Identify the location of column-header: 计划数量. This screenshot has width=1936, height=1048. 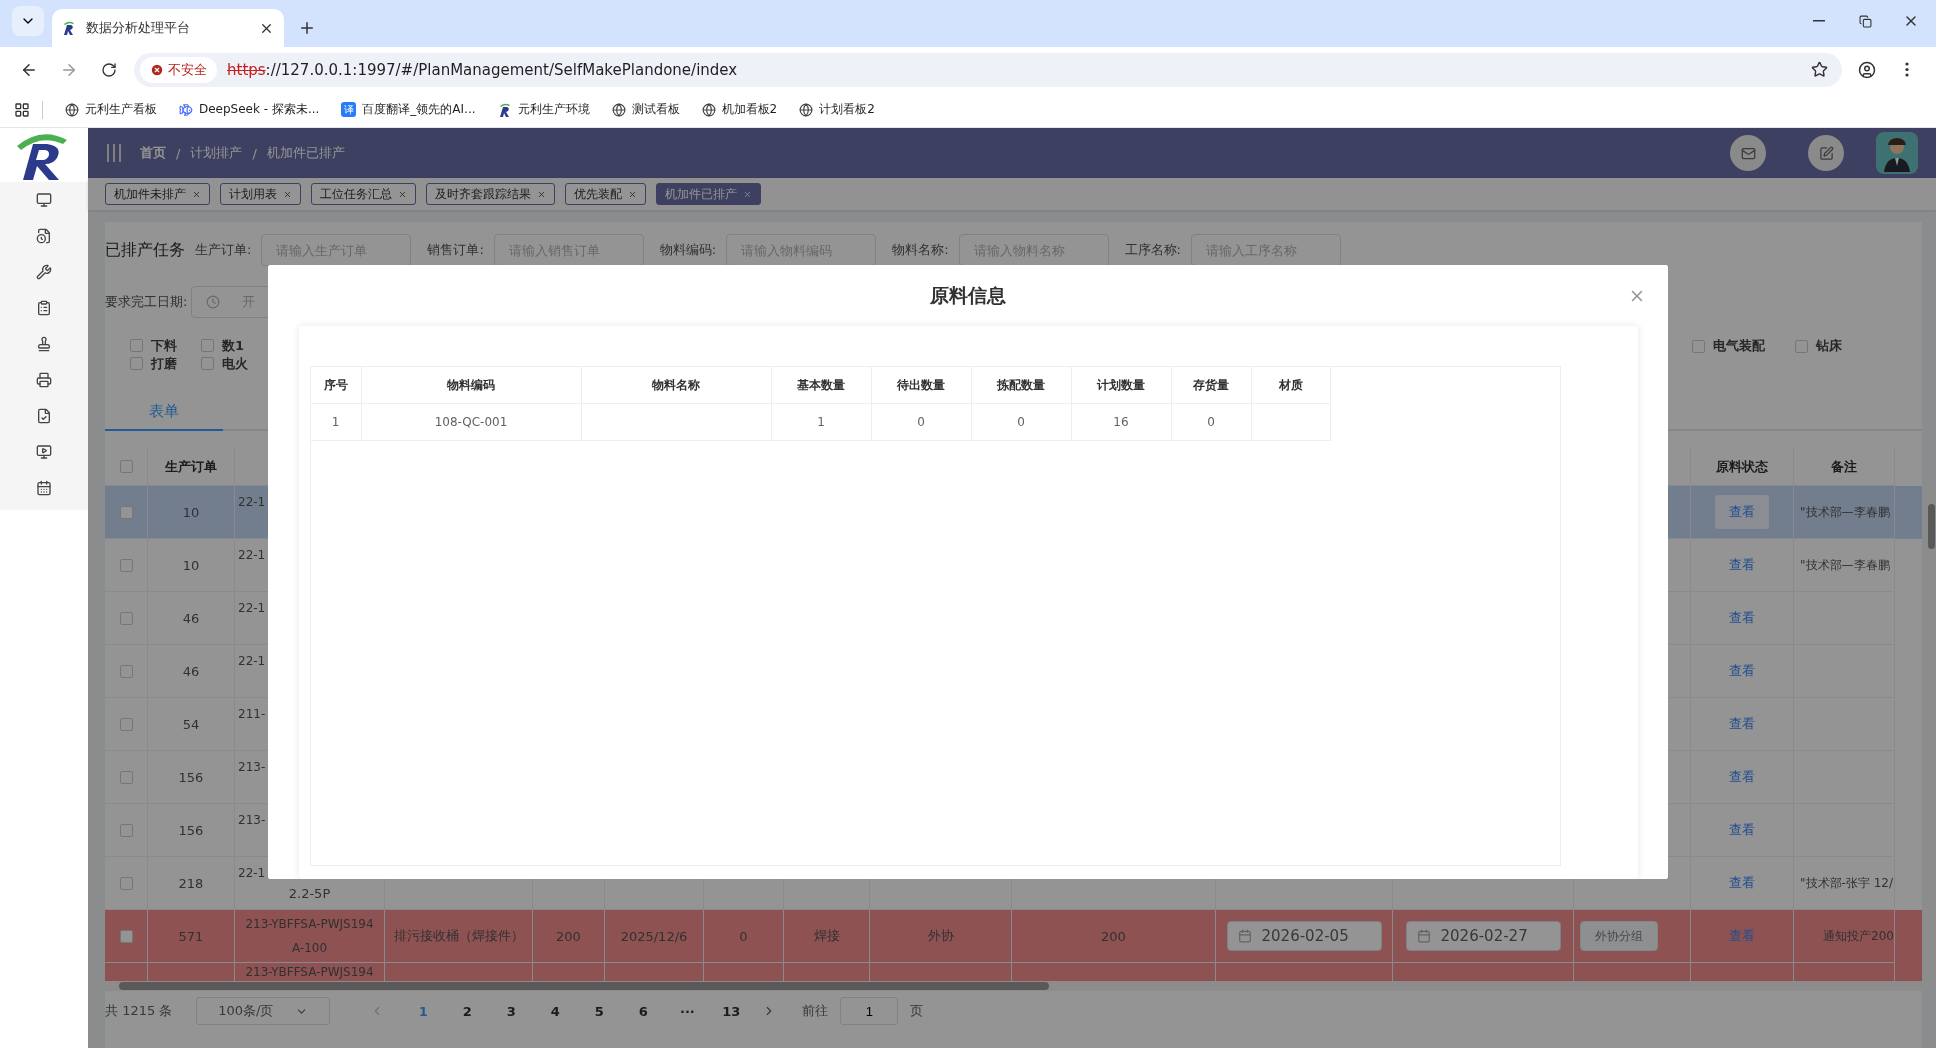
(1121, 385).